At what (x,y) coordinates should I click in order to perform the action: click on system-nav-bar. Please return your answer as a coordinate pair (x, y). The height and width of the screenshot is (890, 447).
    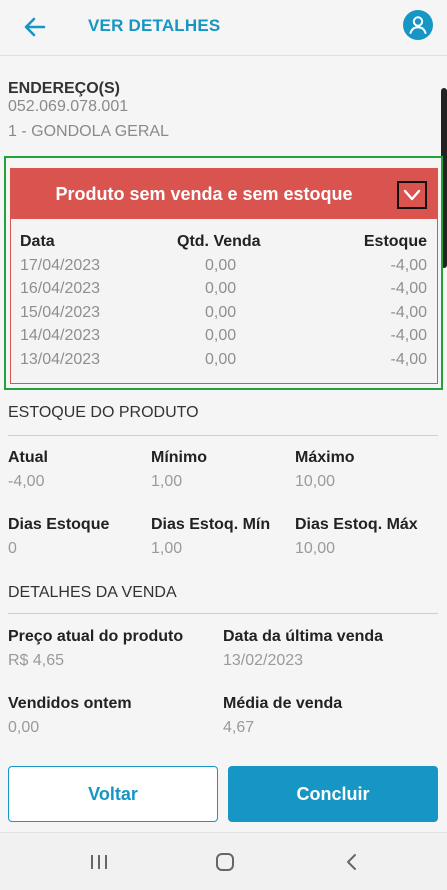
    Looking at the image, I should click on (223, 861).